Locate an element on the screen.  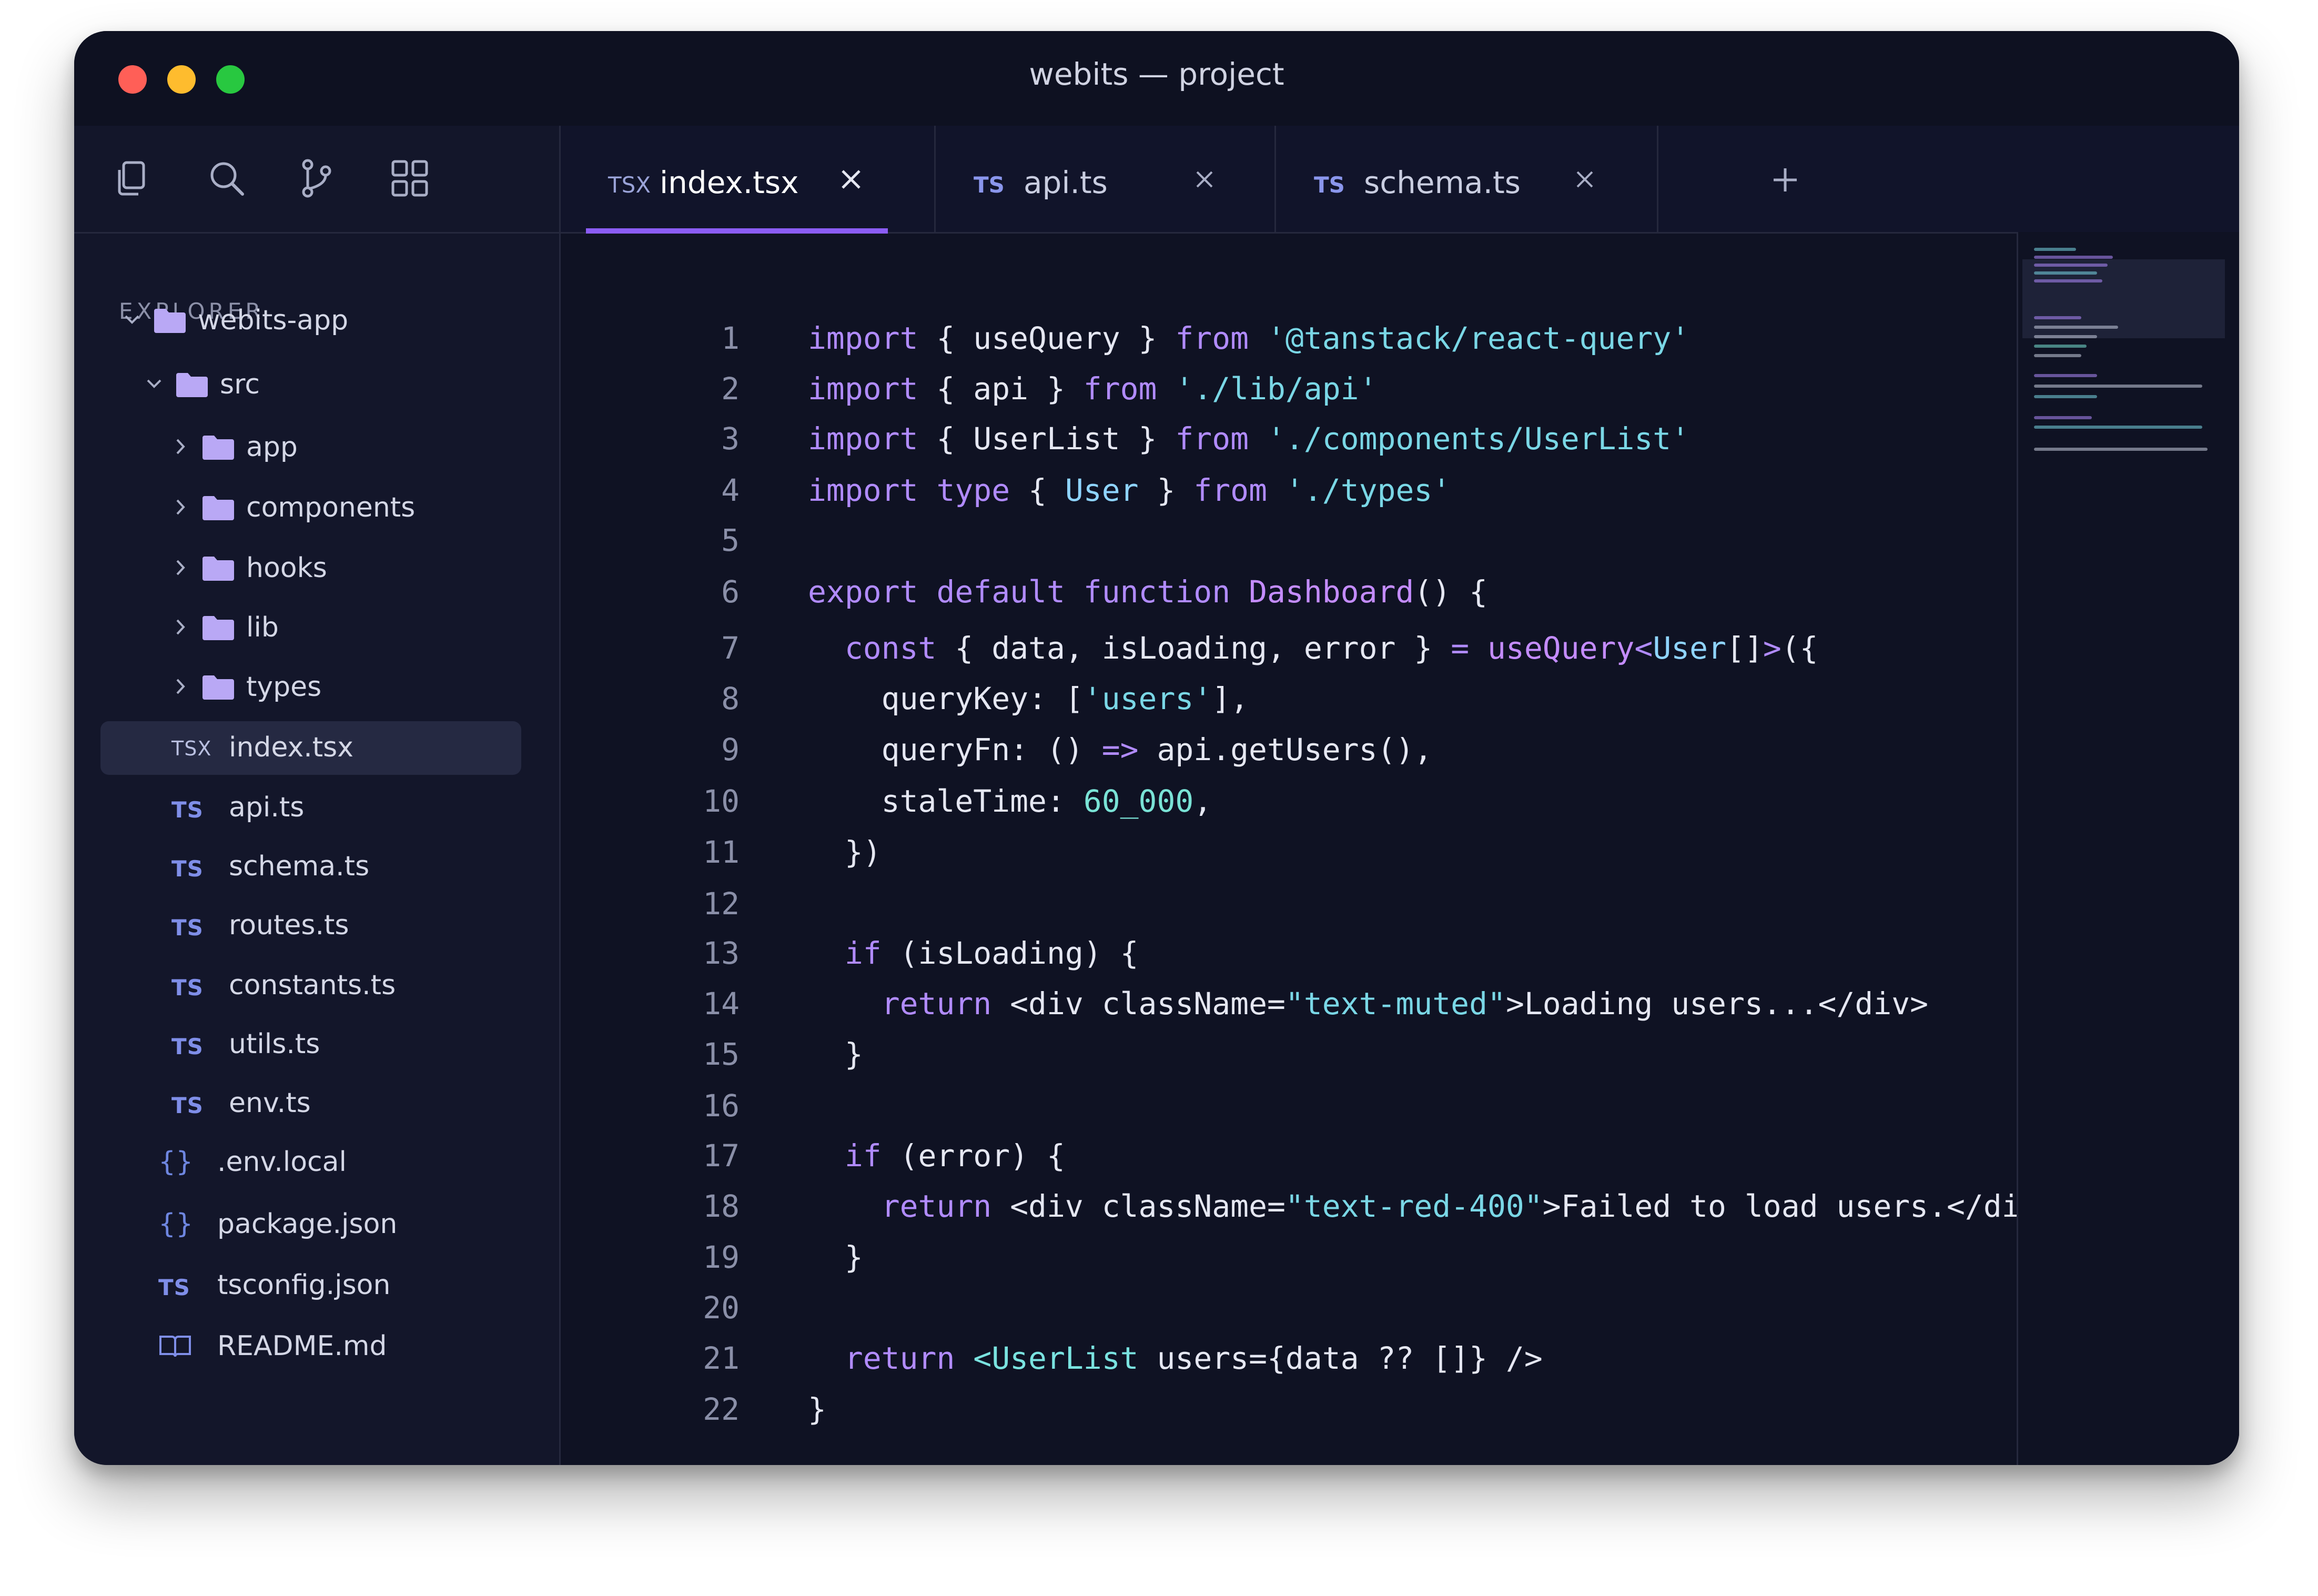
line-number: 15 is located at coordinates (722, 1054).